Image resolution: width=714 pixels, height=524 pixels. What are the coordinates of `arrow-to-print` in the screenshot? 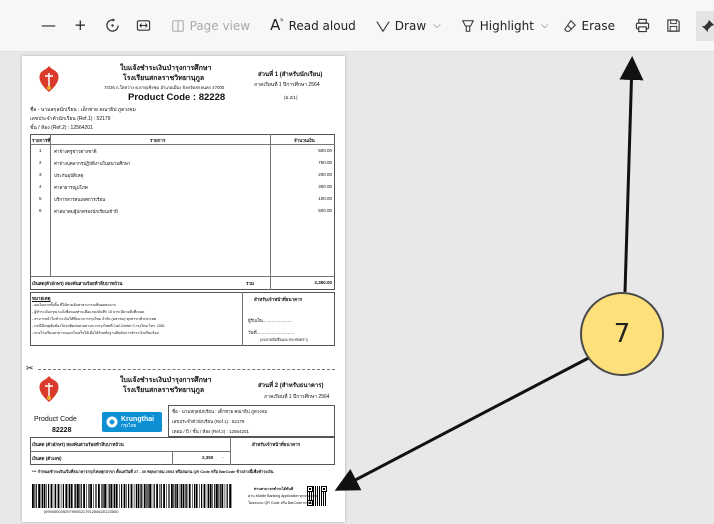 It's located at (631, 174).